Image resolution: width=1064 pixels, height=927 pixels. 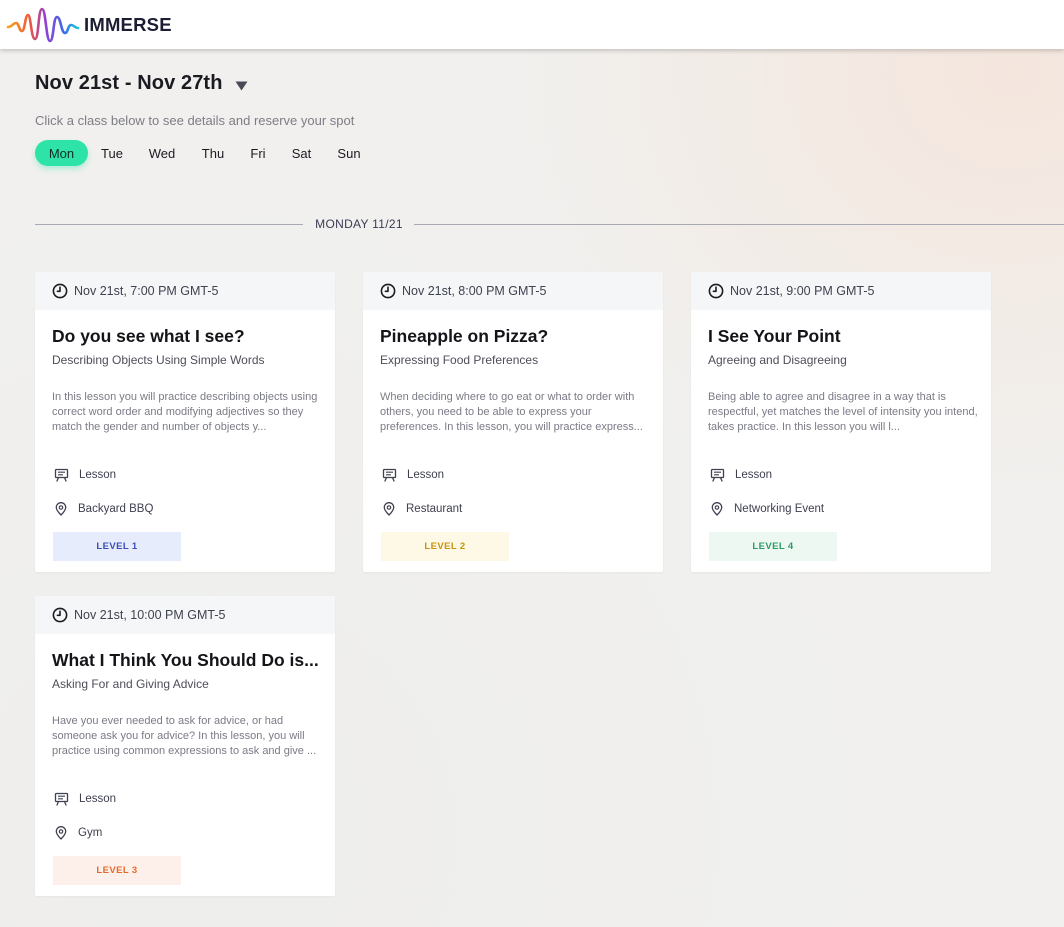 I want to click on day-tab-sat: Sat, so click(x=301, y=153).